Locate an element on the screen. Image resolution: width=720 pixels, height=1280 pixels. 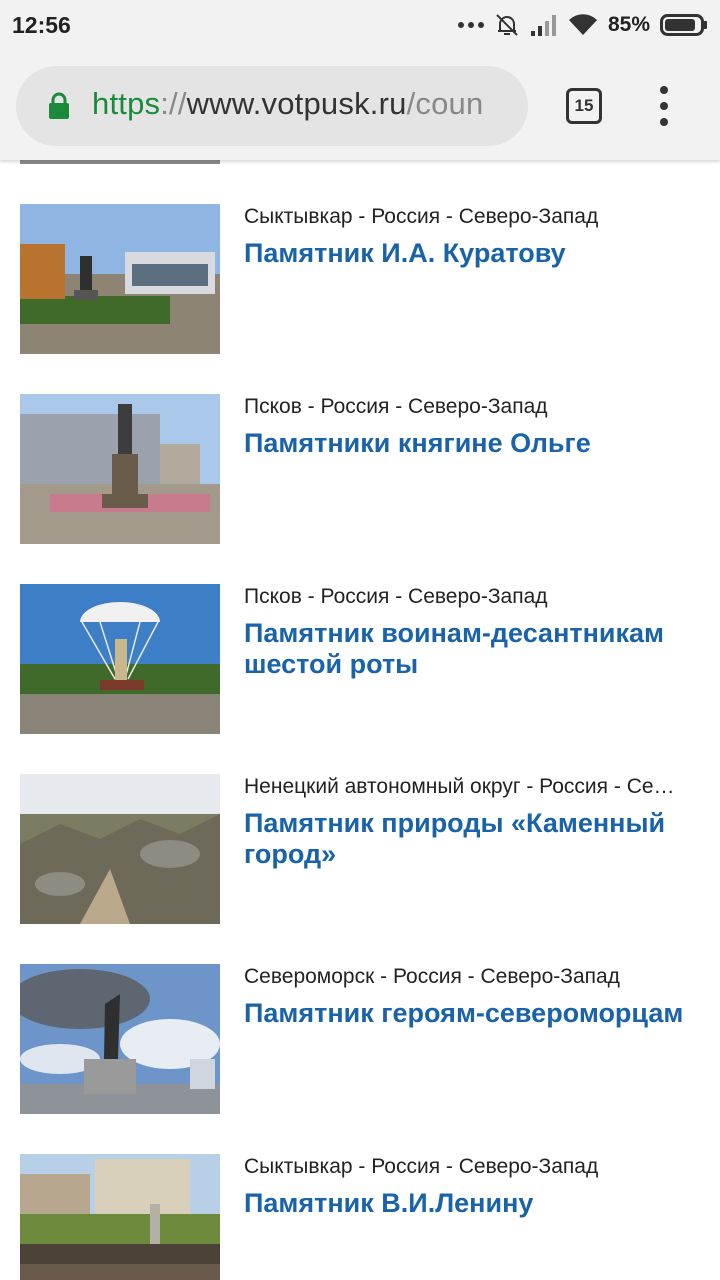
item-title-link: Памятник И.А. Куратову is located at coordinates (474, 253).